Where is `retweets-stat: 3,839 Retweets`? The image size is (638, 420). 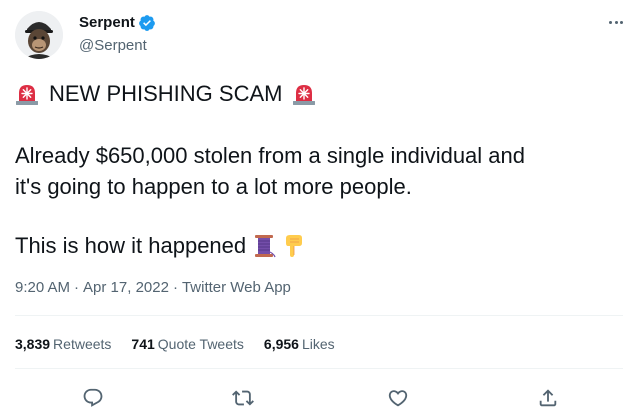
retweets-stat: 3,839 Retweets is located at coordinates (63, 344).